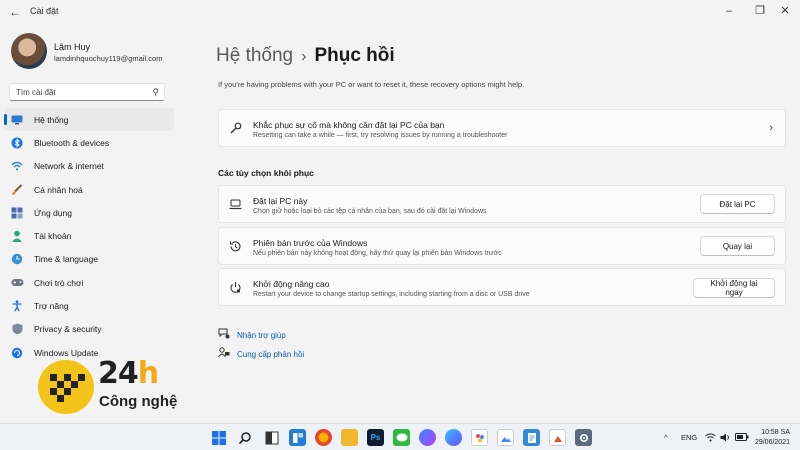 This screenshot has width=800, height=450. I want to click on update-icon, so click(17, 353).